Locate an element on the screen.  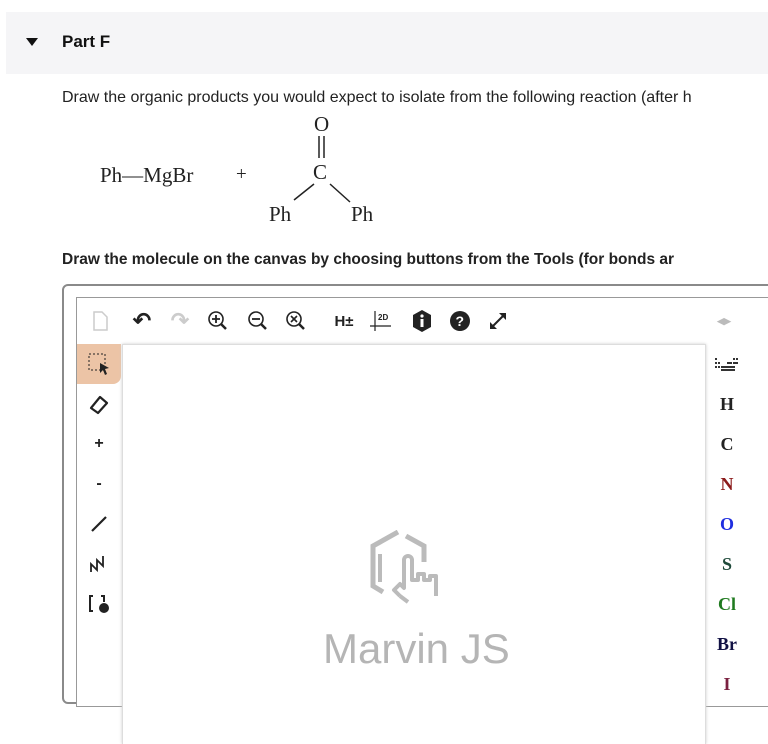
phenyl-right: Ph is located at coordinates (362, 214).